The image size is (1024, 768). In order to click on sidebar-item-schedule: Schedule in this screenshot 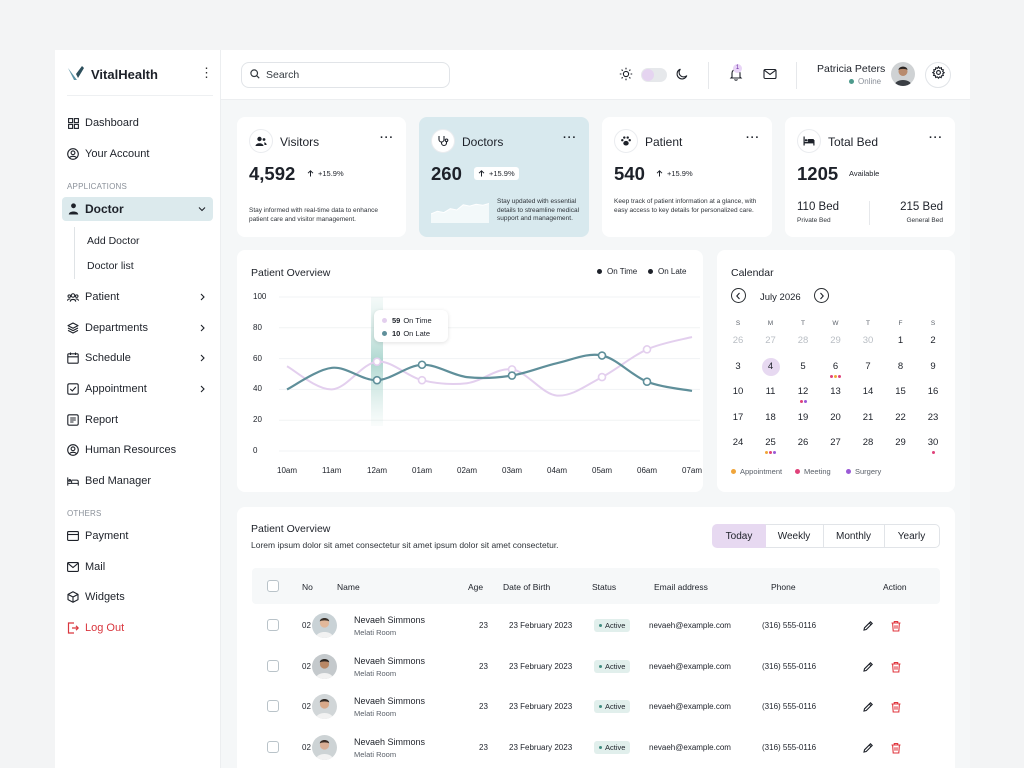, I will do `click(137, 358)`.